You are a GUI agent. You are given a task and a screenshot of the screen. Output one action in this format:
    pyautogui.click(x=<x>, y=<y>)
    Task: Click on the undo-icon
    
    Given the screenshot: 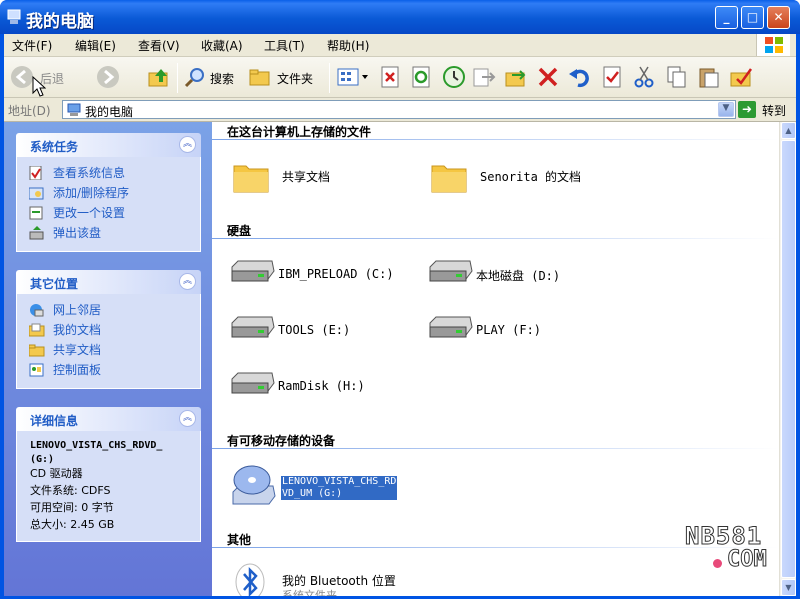 What is the action you would take?
    pyautogui.click(x=579, y=78)
    